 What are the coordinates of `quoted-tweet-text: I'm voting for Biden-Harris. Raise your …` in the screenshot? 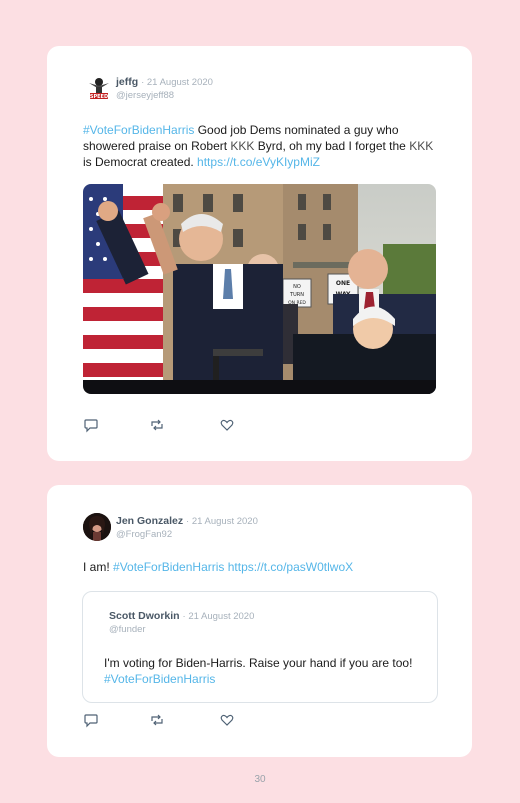 It's located at (259, 671).